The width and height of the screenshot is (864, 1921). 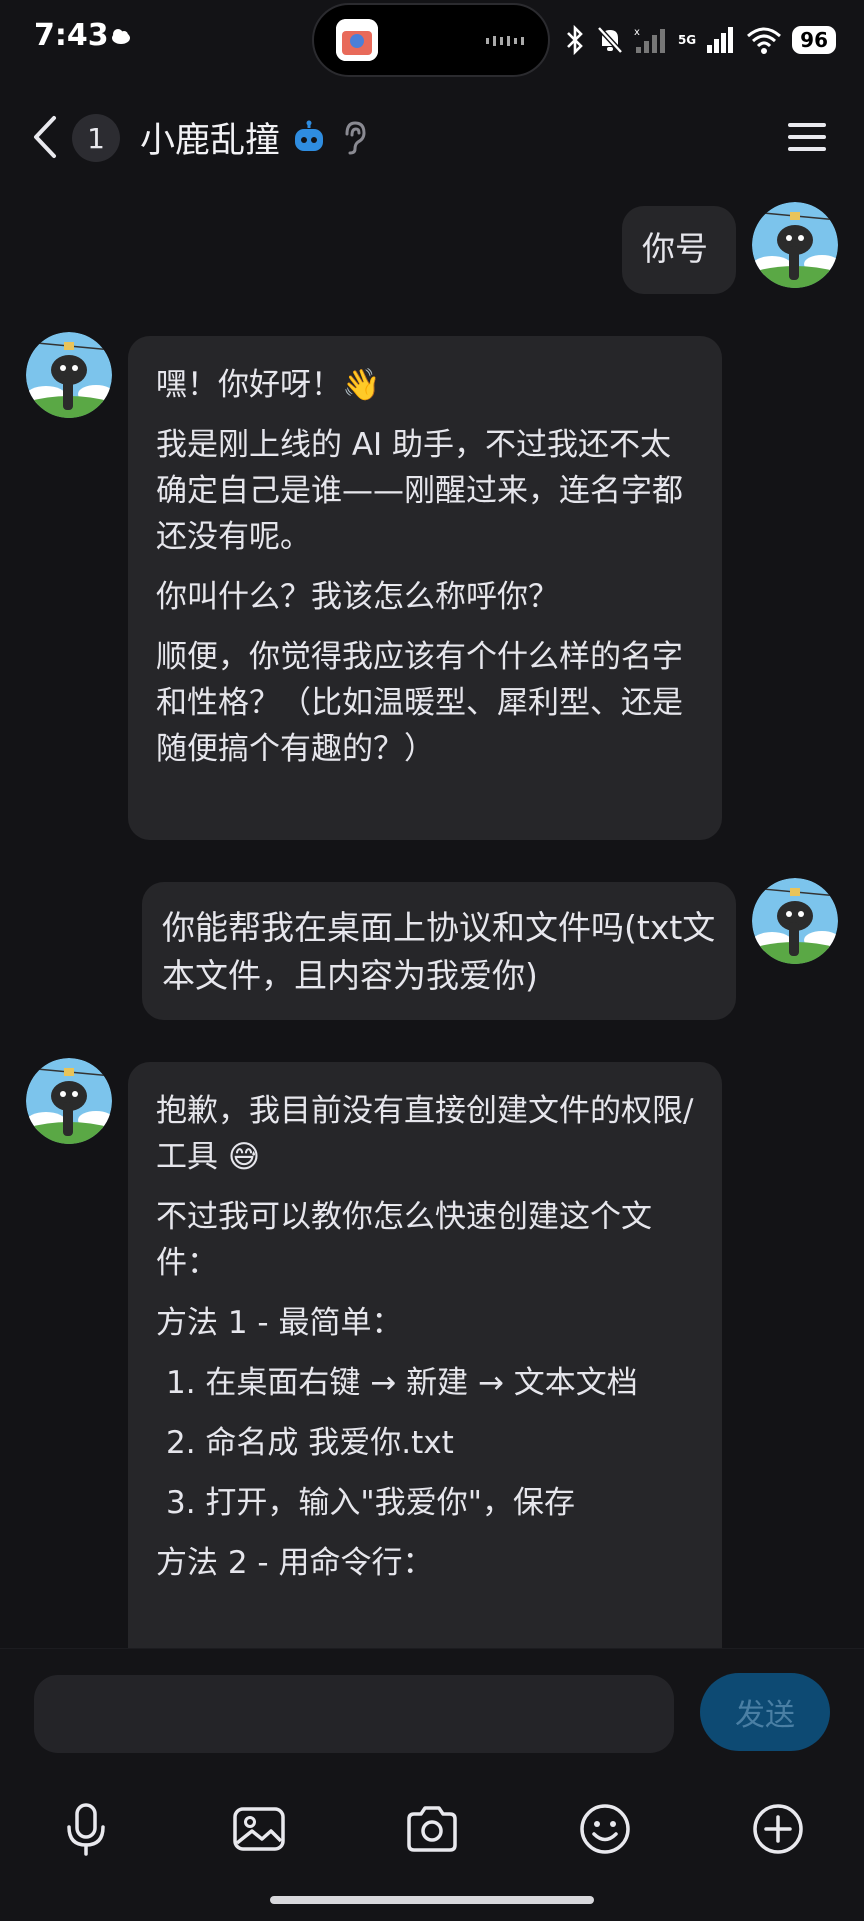 What do you see at coordinates (370, 1503) in the screenshot?
I see `list-item: 3. 打开，输入"我爱你"，保存` at bounding box center [370, 1503].